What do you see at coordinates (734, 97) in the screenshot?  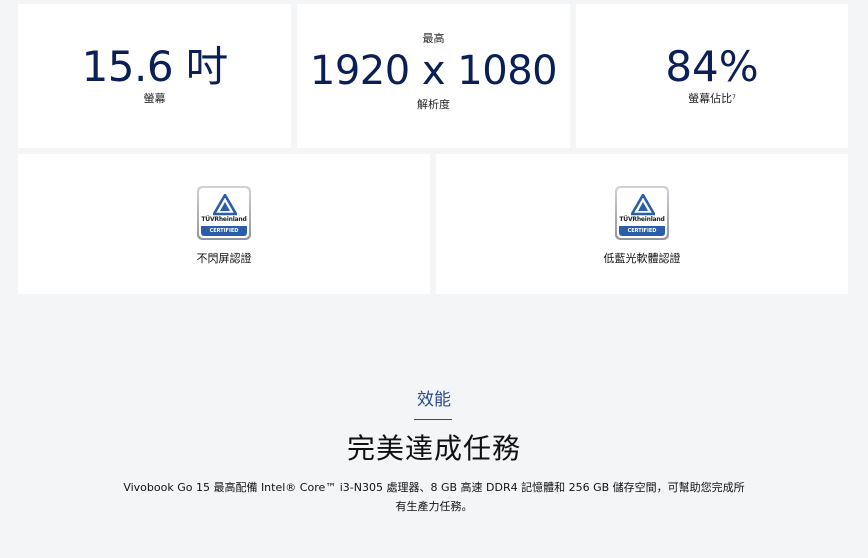 I see `footnote-marker: 7` at bounding box center [734, 97].